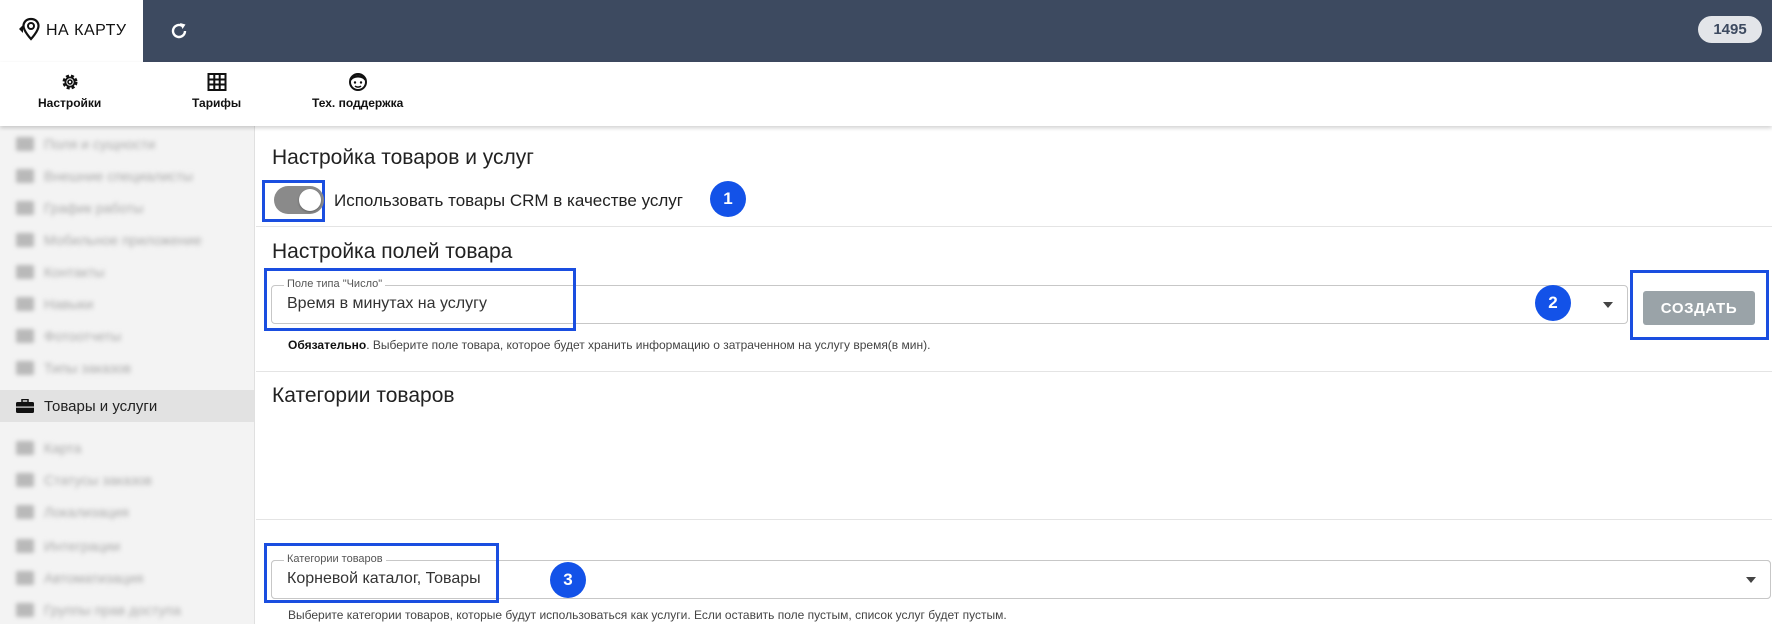 The image size is (1772, 626). I want to click on sidebar-item-map: Карта, so click(127, 448).